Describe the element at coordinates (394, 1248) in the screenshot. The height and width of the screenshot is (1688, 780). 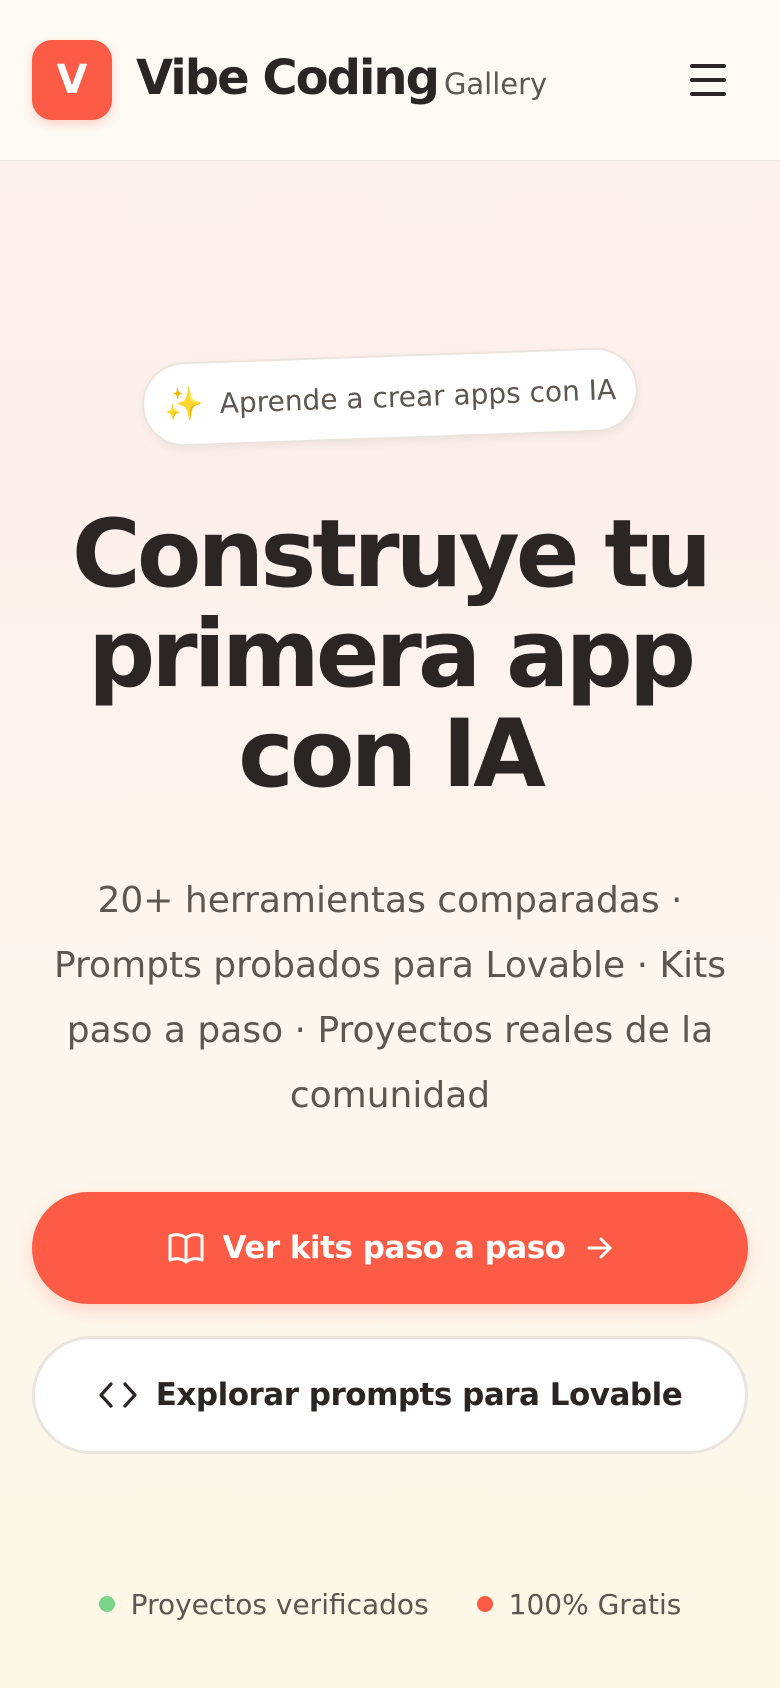
I see `view-kits-label: Ver kits paso a paso` at that location.